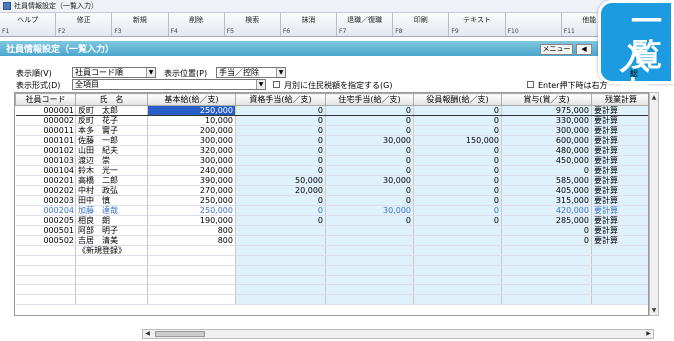 The width and height of the screenshot is (674, 341). I want to click on format-select: 全項目 ▼, so click(169, 84).